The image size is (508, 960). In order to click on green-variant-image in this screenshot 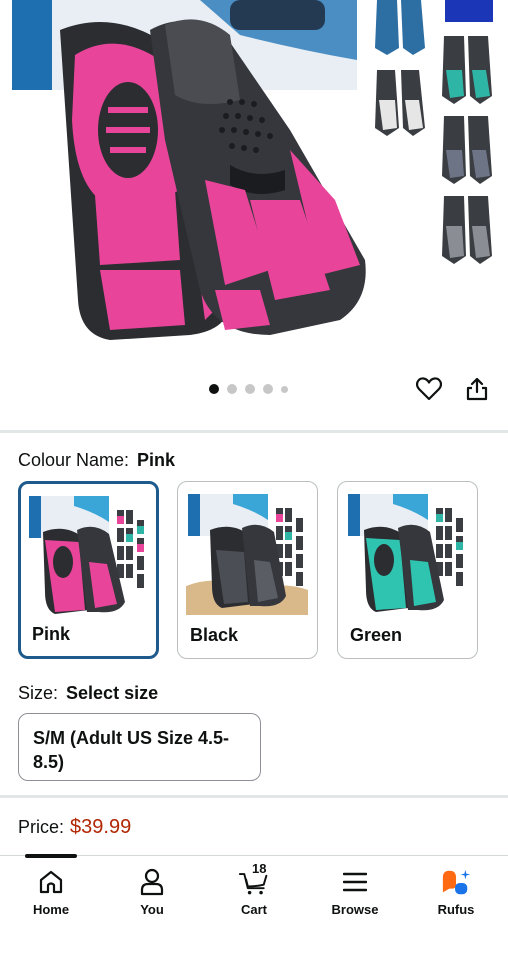, I will do `click(405, 553)`.